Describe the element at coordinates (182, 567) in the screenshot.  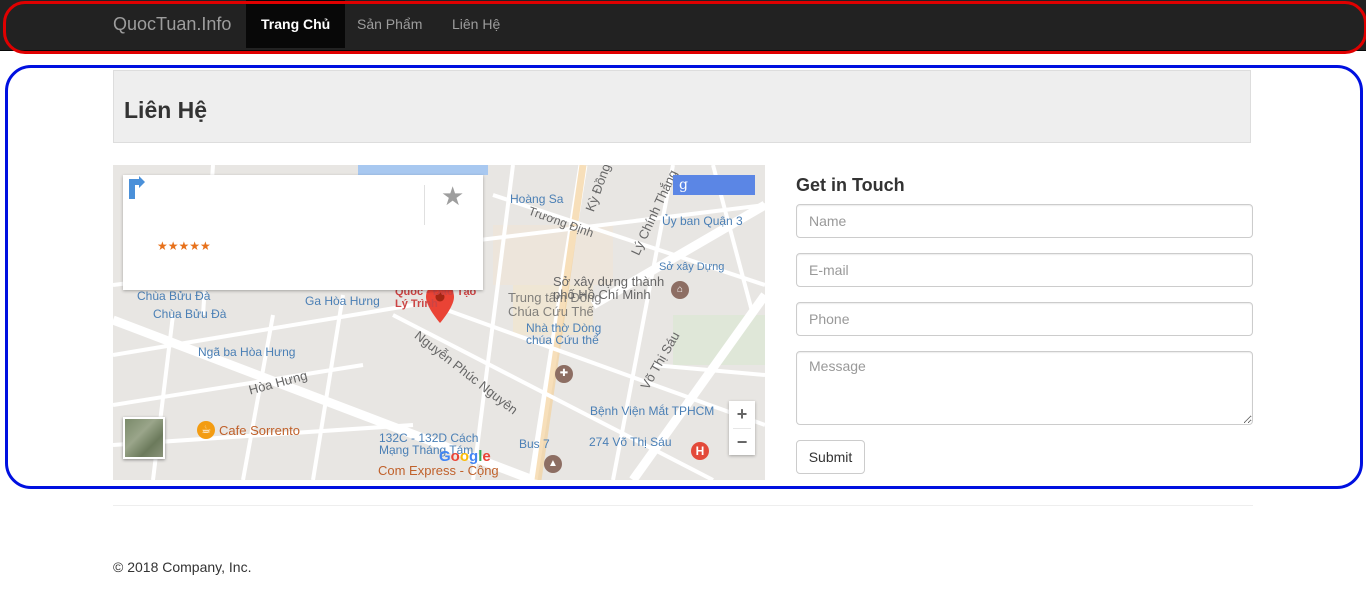
I see `footer-copyright: © 2018 Company, Inc.` at that location.